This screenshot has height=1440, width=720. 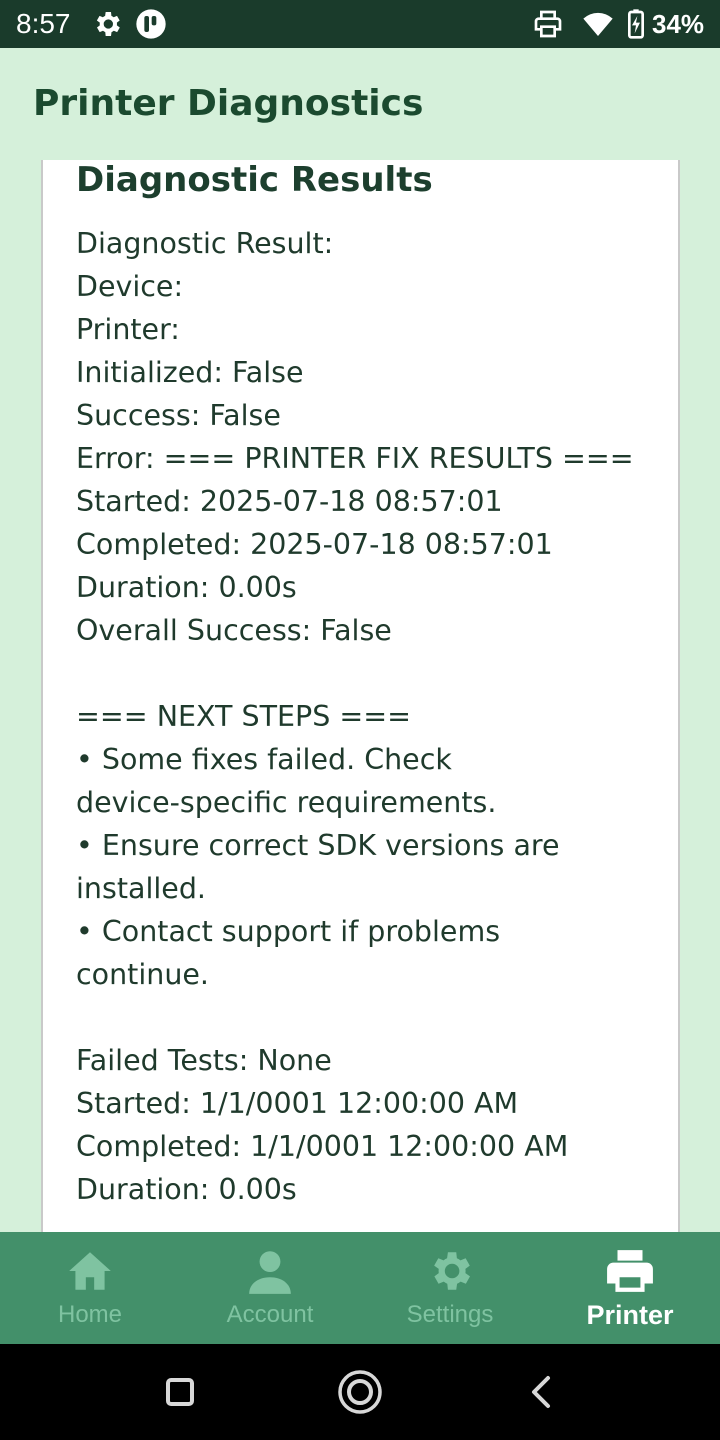 I want to click on status-time: 8:57, so click(x=43, y=23).